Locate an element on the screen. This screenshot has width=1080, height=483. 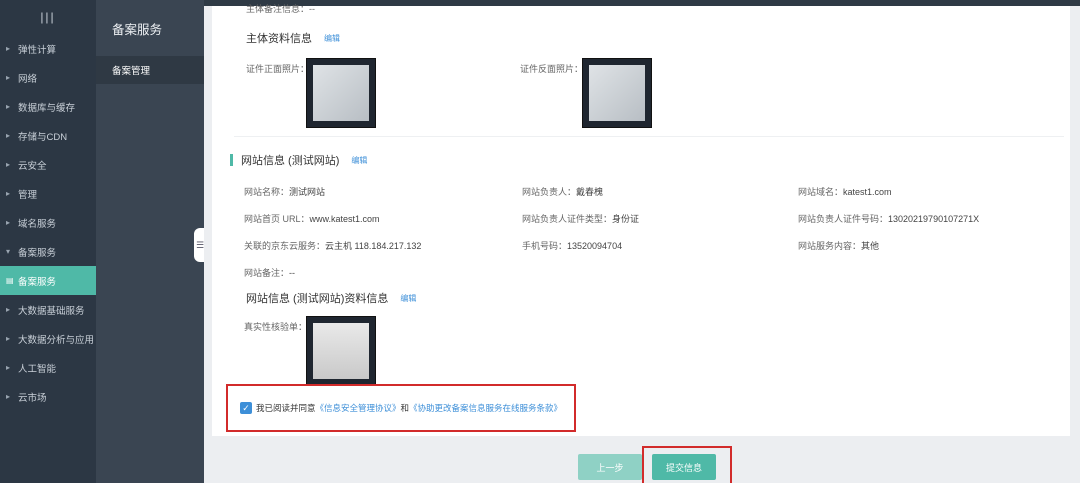
verification-sheet-label: 真实性核验单： is located at coordinates (276, 327).